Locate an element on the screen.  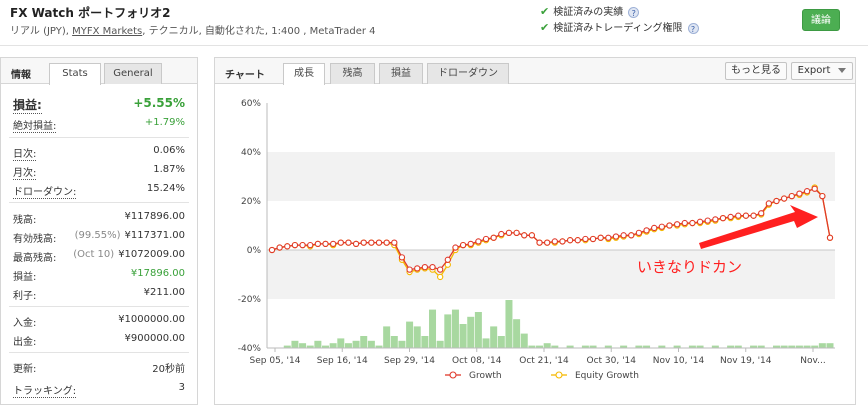
y-tick-label: 20% is located at coordinates (251, 202).